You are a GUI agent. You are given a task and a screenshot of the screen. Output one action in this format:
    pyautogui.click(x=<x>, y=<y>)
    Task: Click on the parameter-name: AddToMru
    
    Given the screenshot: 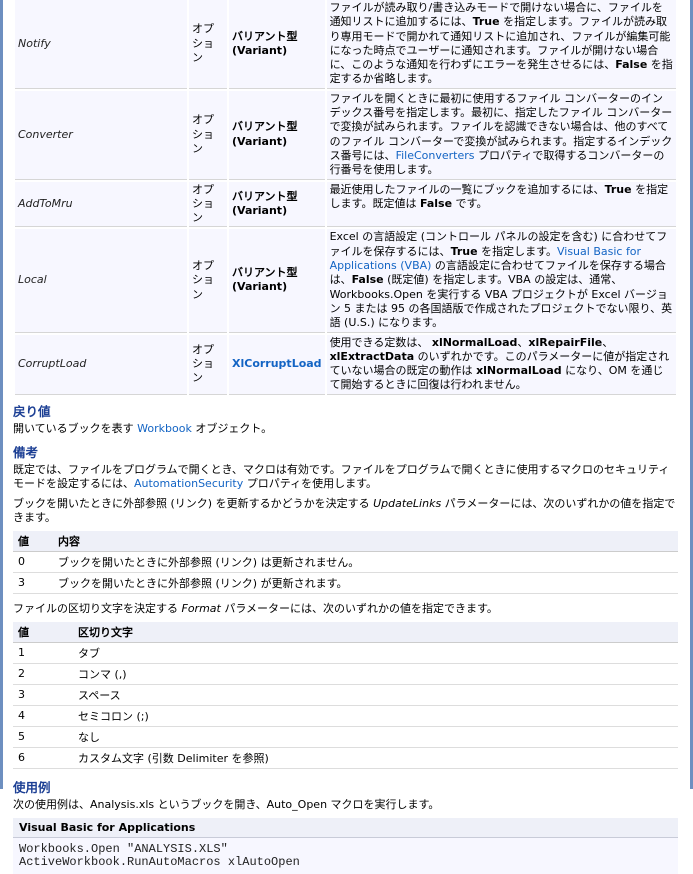 What is the action you would take?
    pyautogui.click(x=101, y=204)
    